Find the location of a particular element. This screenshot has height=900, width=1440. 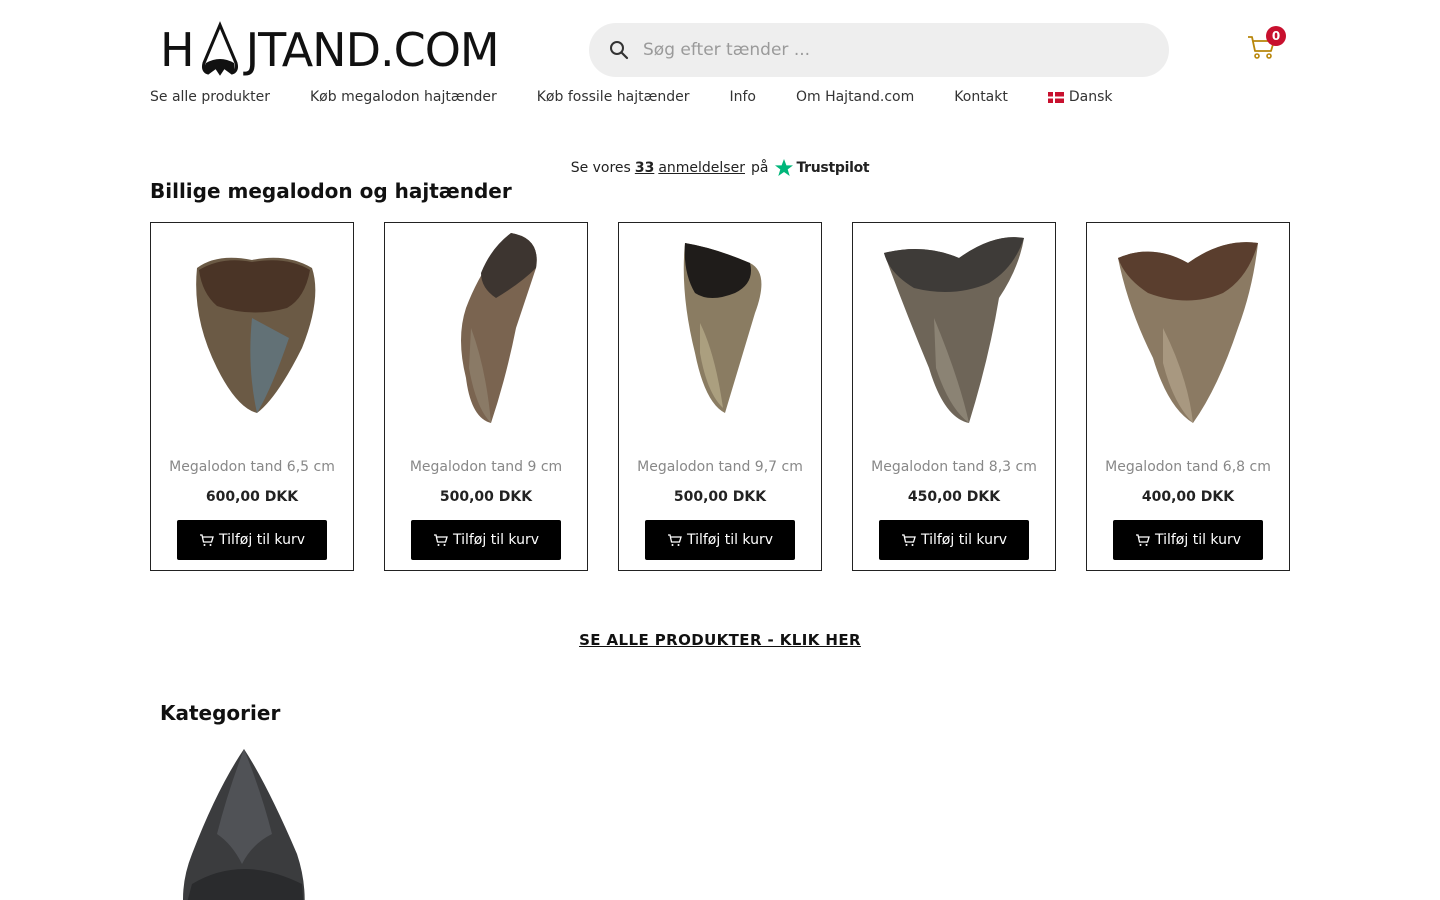

nav-item-buy-fossil: Køb fossile hajtænder is located at coordinates (613, 97).